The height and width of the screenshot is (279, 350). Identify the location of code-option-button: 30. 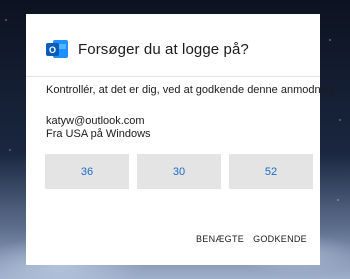
(179, 171).